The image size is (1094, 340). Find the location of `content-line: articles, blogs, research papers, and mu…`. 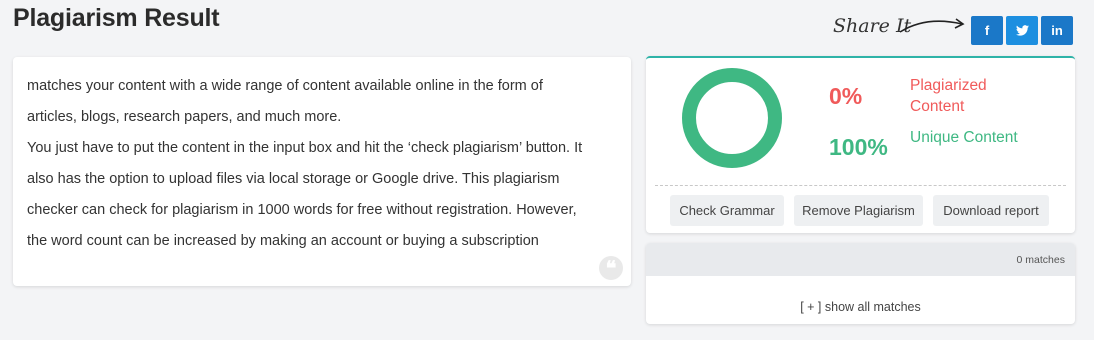

content-line: articles, blogs, research papers, and mu… is located at coordinates (184, 117).